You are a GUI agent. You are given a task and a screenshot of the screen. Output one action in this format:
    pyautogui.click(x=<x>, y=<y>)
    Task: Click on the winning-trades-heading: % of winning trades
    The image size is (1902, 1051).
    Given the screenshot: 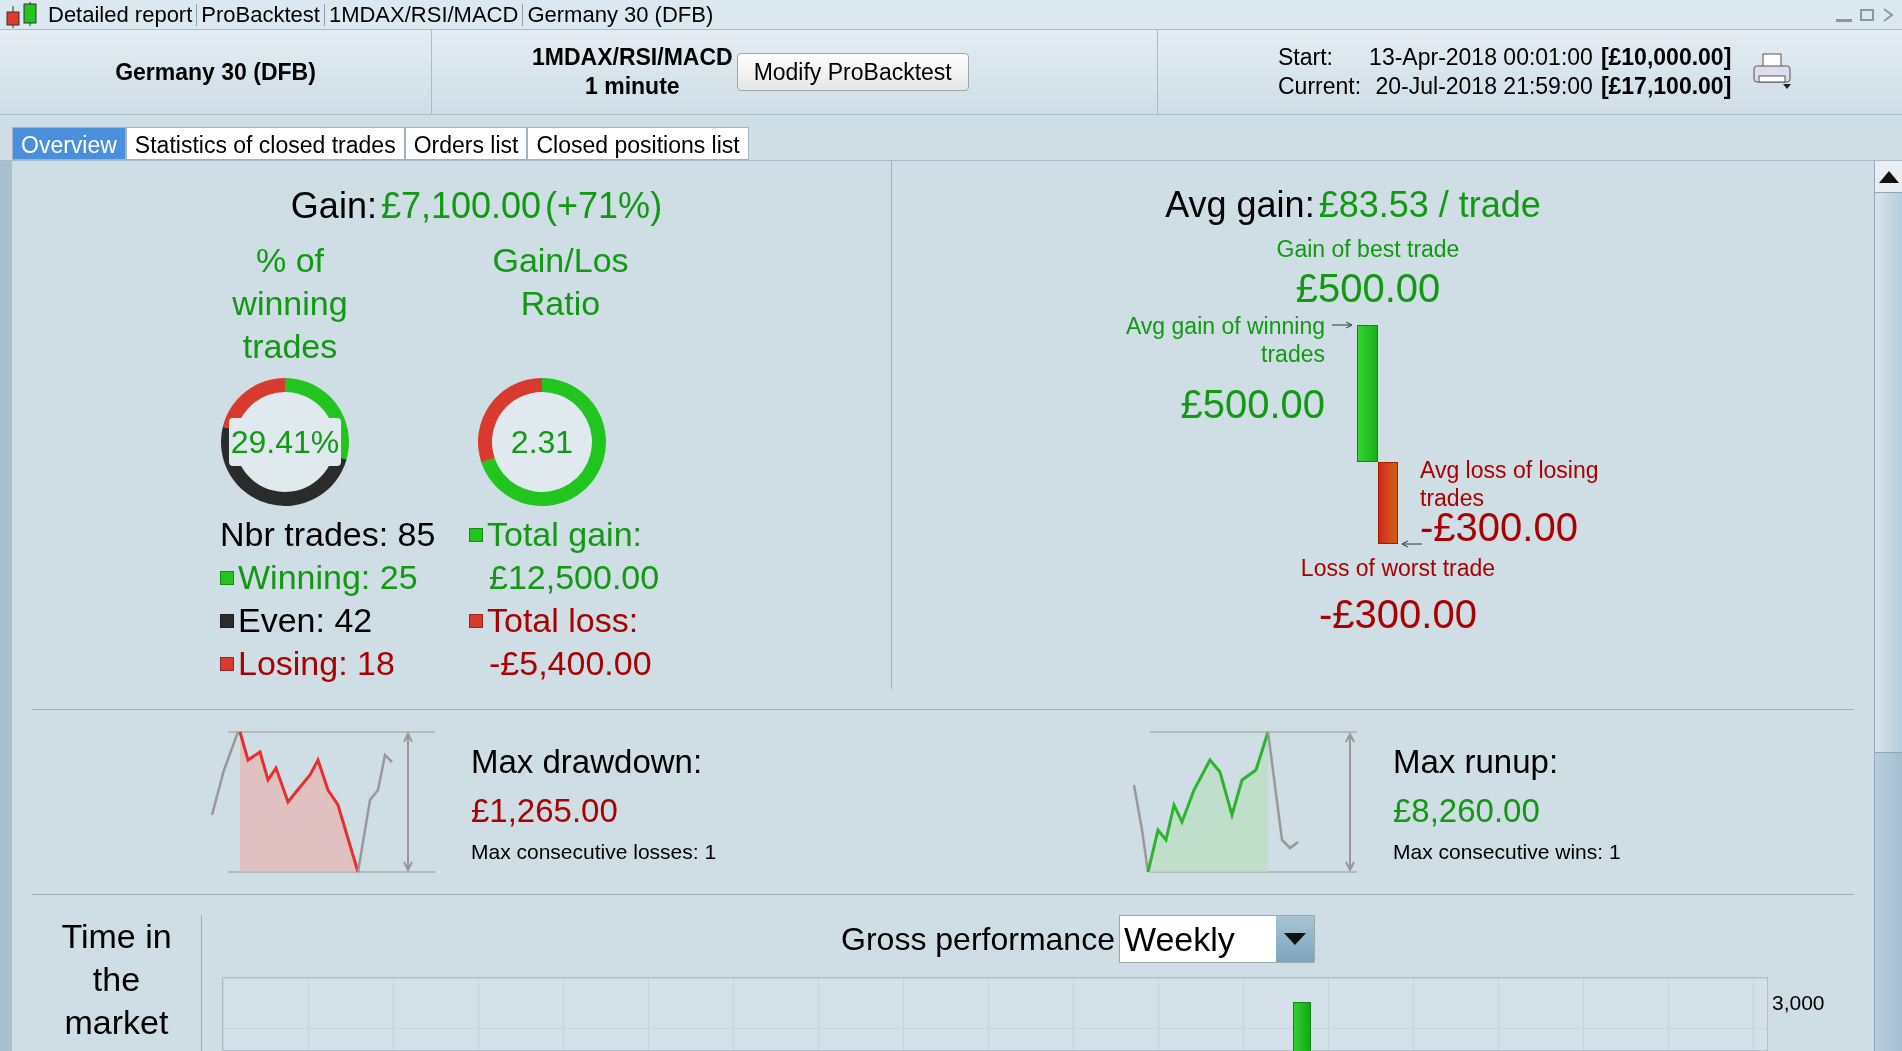 What is the action you would take?
    pyautogui.click(x=290, y=303)
    